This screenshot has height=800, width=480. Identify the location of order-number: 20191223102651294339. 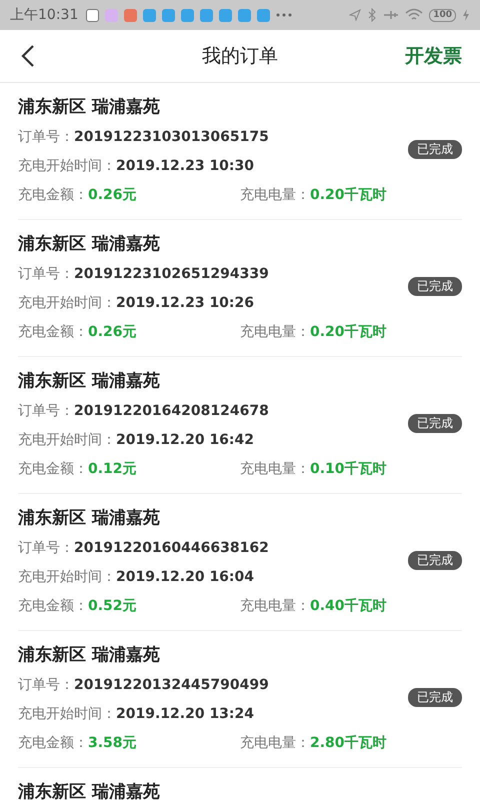
(171, 274).